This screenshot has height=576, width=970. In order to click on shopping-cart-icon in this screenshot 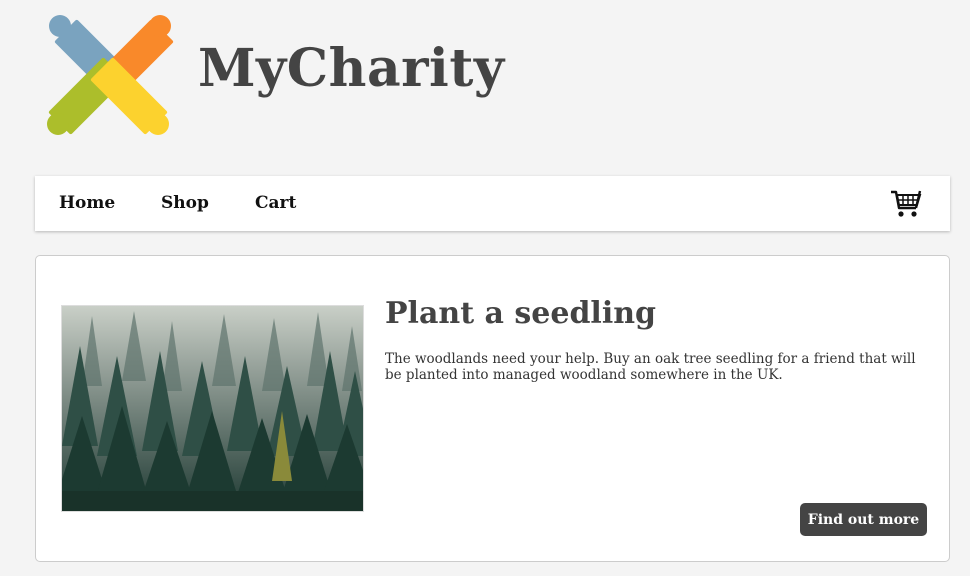, I will do `click(906, 204)`.